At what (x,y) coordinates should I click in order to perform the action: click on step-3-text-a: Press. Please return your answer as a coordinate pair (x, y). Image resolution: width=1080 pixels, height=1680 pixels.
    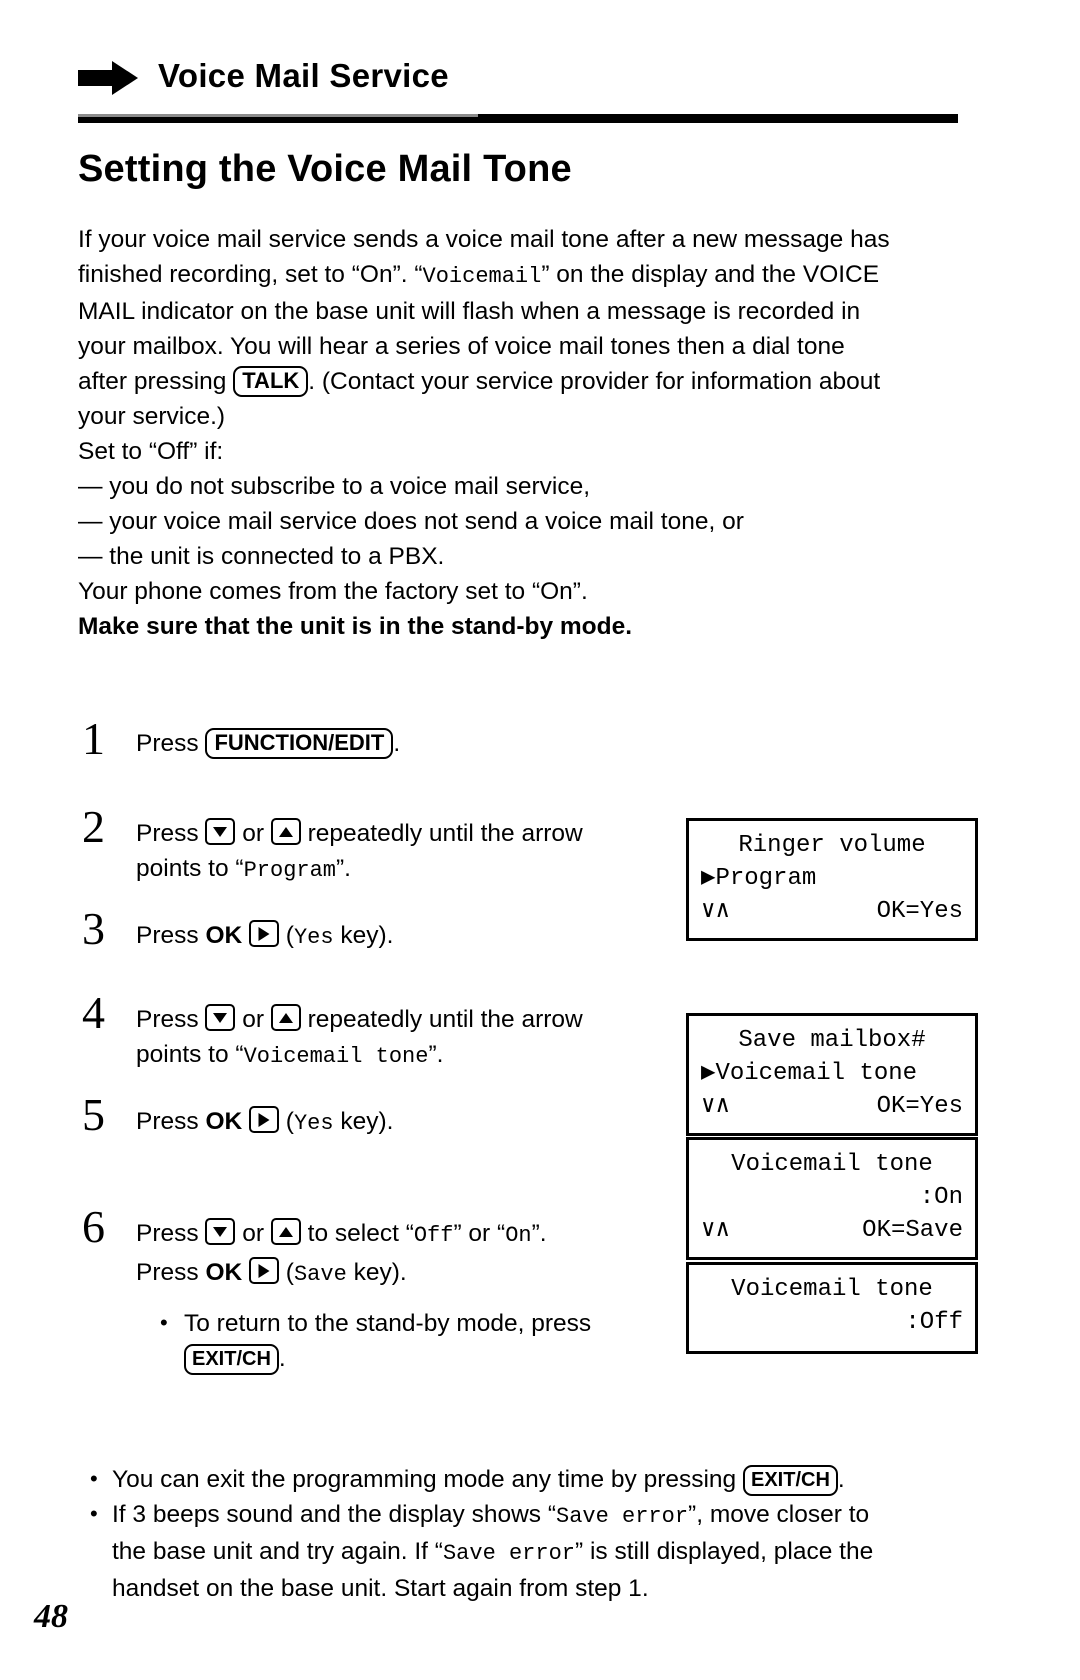
    Looking at the image, I should click on (171, 935).